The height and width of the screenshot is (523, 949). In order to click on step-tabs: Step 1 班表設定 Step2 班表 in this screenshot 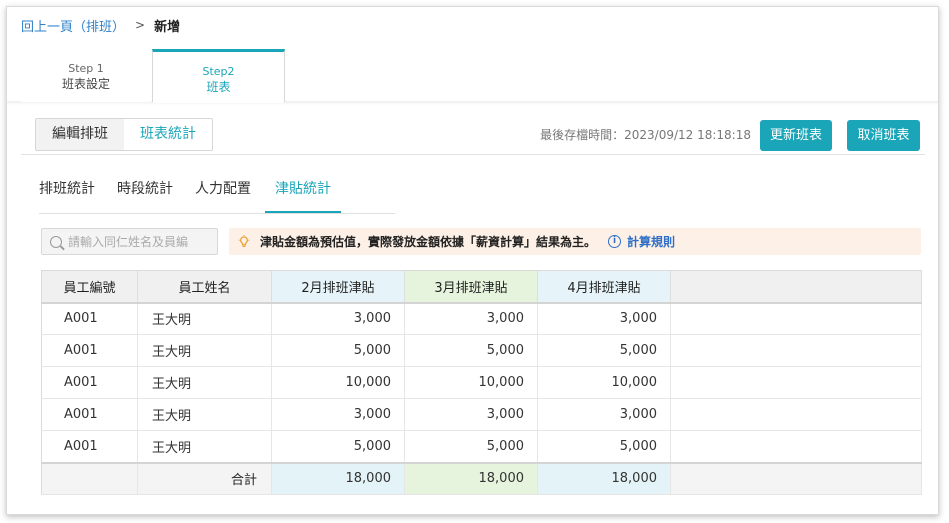, I will do `click(472, 72)`.